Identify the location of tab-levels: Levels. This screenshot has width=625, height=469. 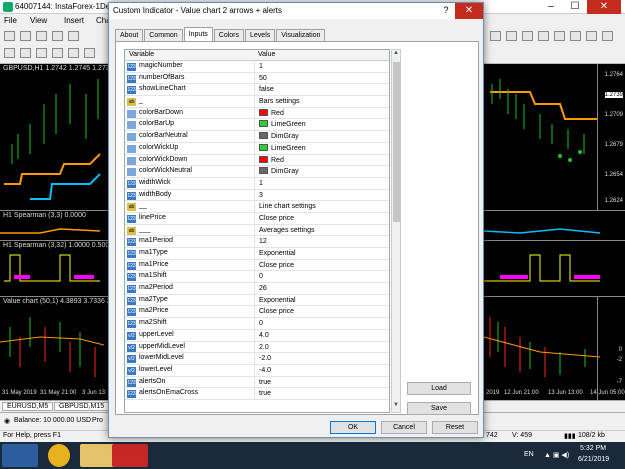
(260, 35).